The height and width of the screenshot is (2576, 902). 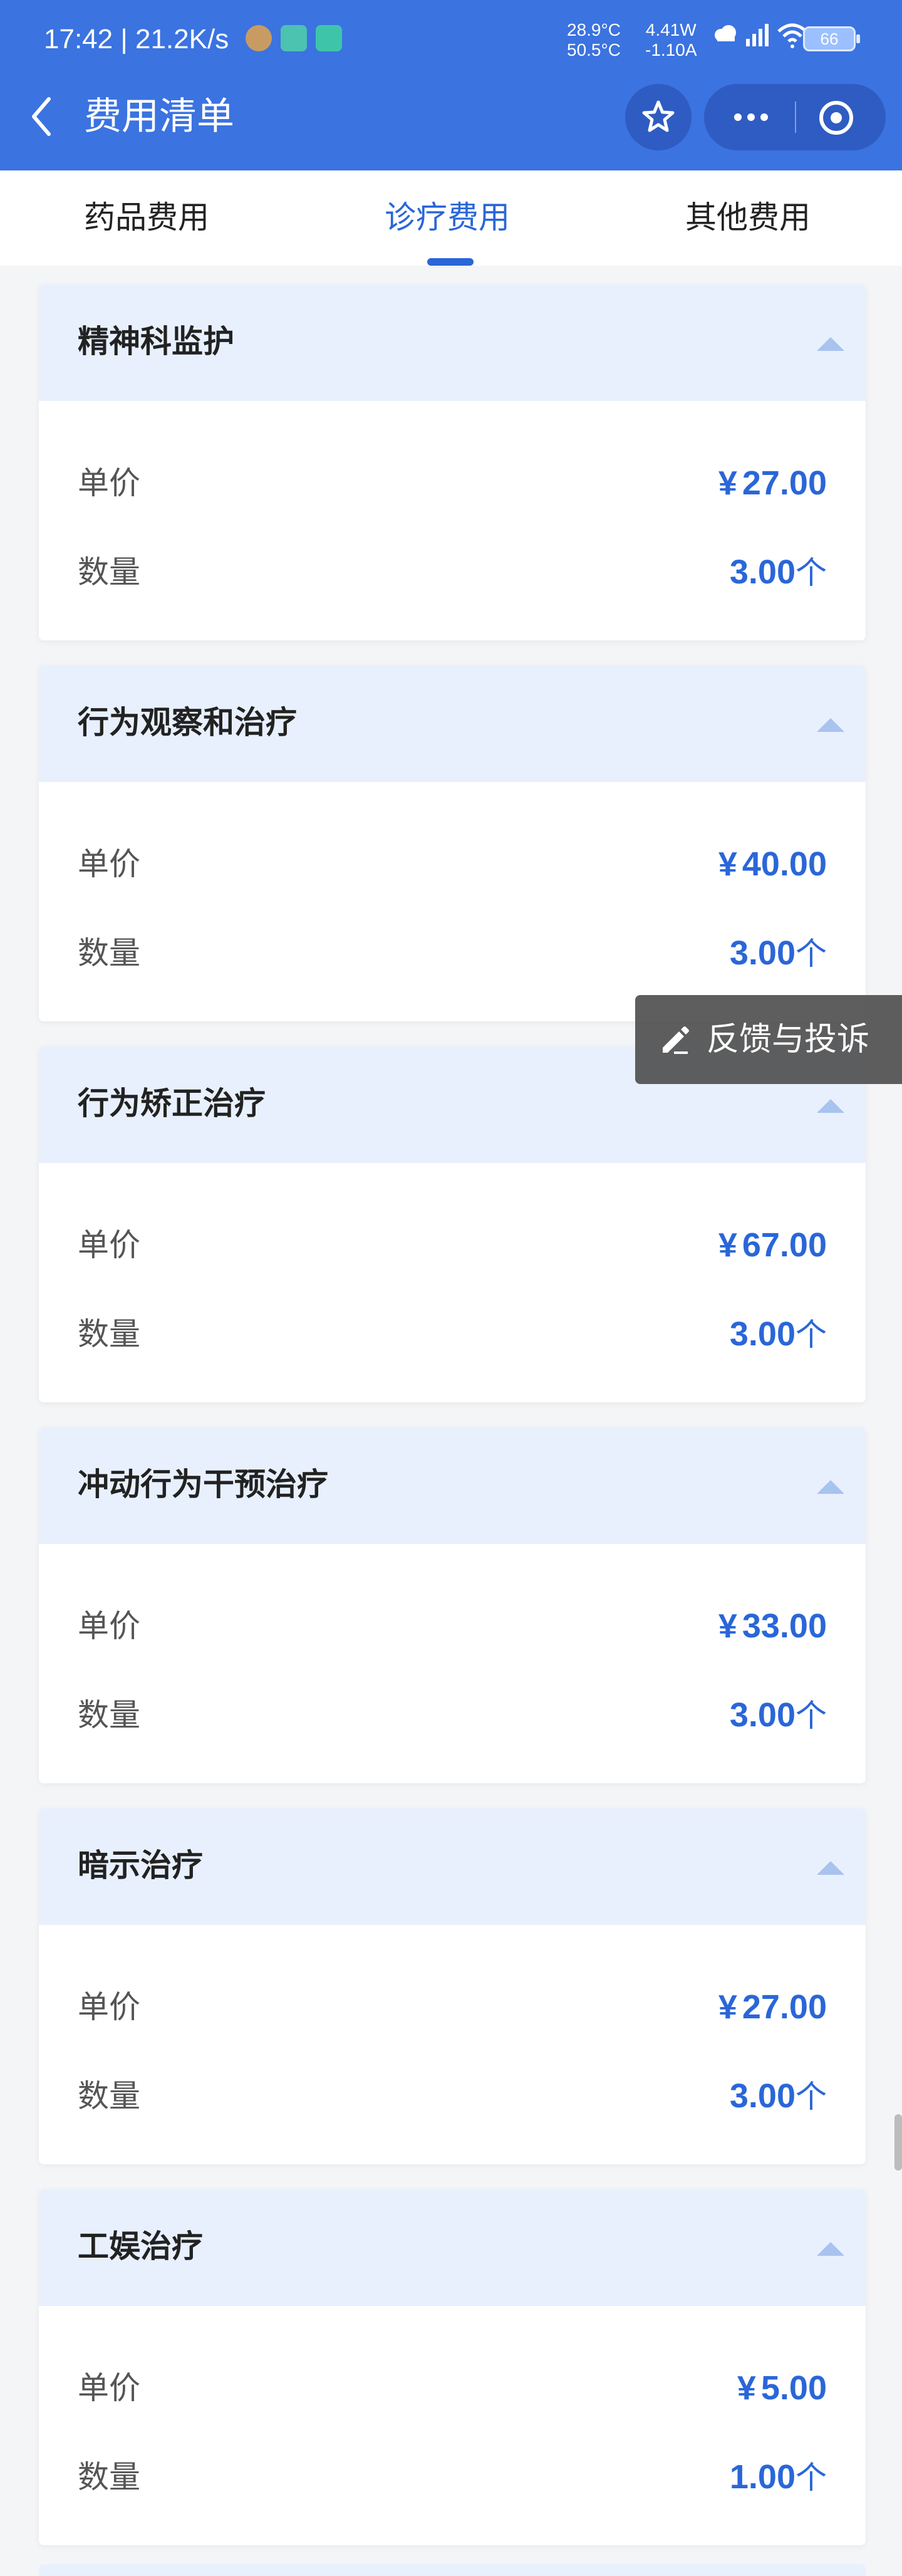 I want to click on fee-card-header: 暗示治疗, so click(x=452, y=1866).